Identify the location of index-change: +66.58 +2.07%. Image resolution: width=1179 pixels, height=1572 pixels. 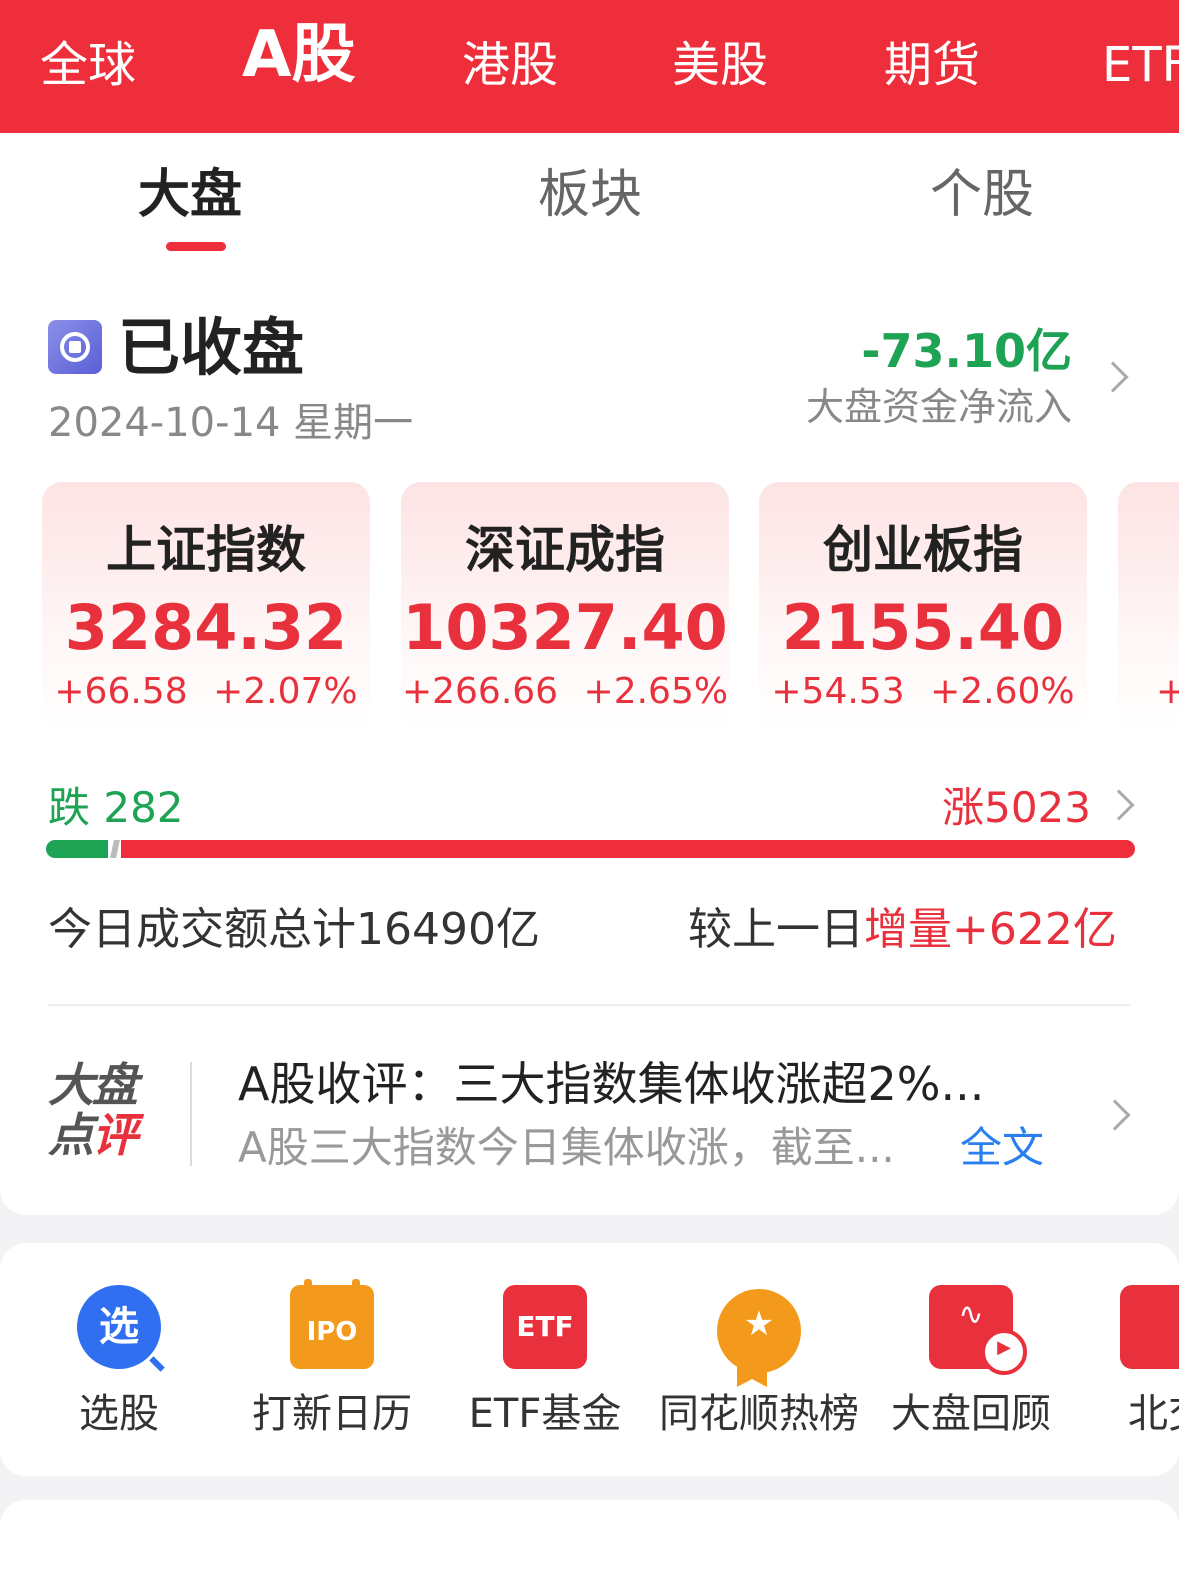
(206, 691).